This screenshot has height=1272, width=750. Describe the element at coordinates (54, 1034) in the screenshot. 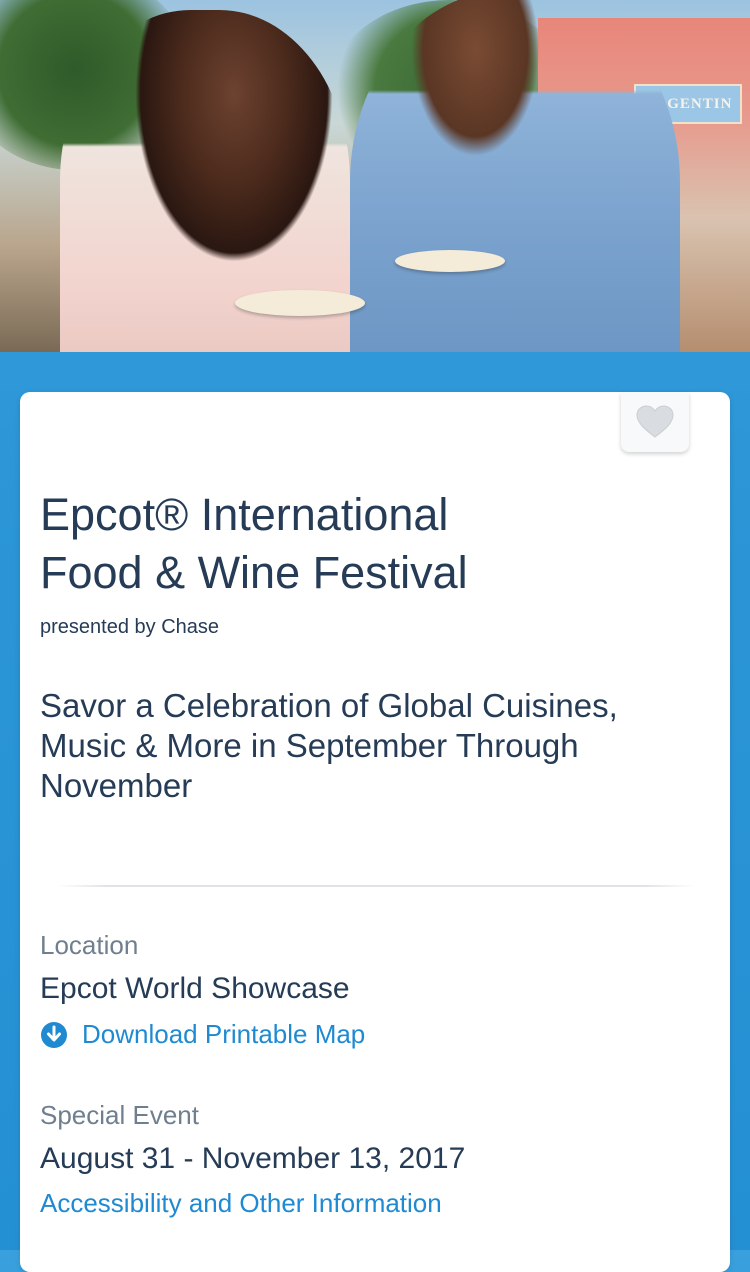

I see `download-circle-icon` at that location.